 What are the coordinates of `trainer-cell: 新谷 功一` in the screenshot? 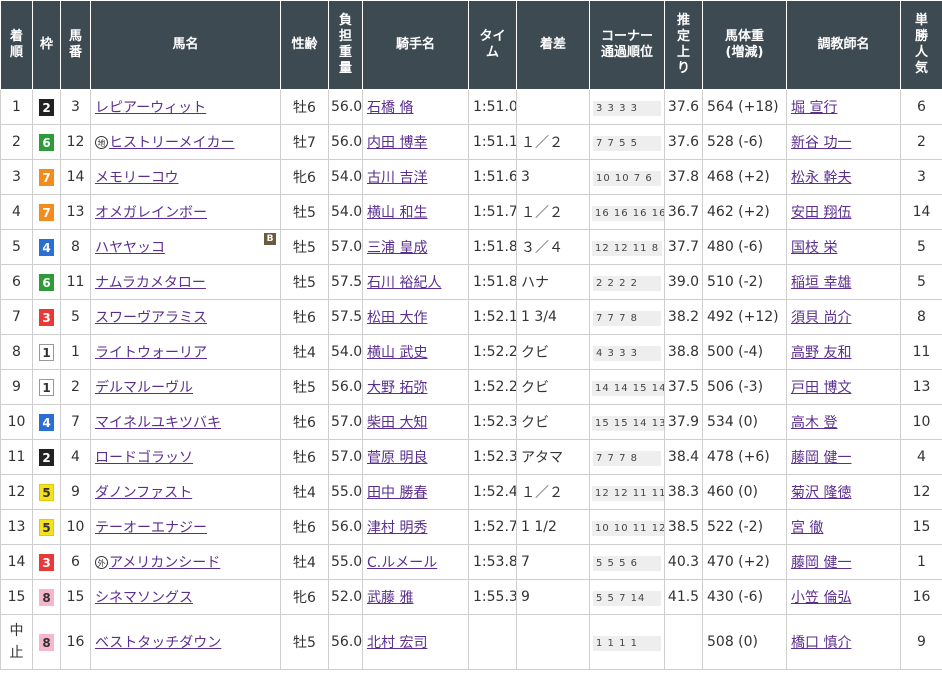 It's located at (843, 142).